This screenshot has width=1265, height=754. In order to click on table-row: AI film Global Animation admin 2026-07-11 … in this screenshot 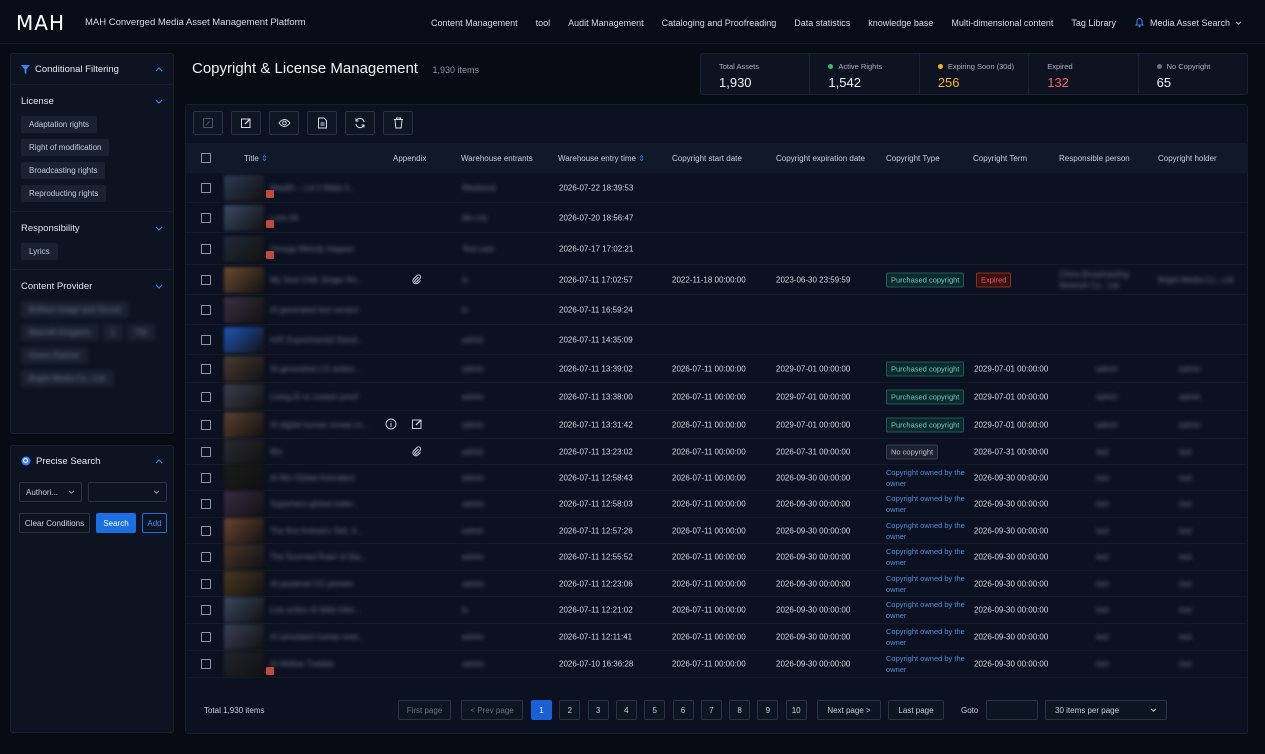, I will do `click(717, 477)`.